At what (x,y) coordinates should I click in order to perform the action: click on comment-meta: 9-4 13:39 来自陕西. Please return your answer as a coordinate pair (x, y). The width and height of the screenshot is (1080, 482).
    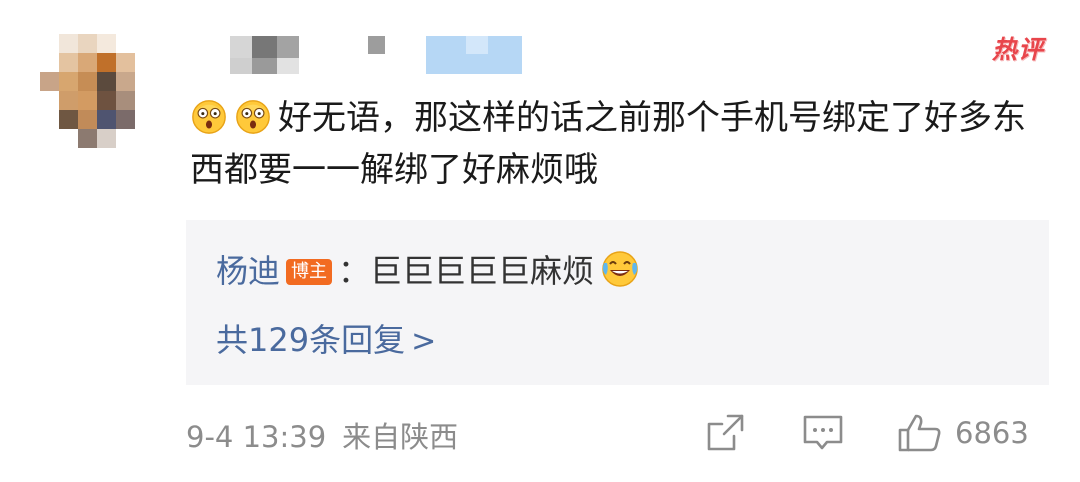
    Looking at the image, I should click on (322, 435).